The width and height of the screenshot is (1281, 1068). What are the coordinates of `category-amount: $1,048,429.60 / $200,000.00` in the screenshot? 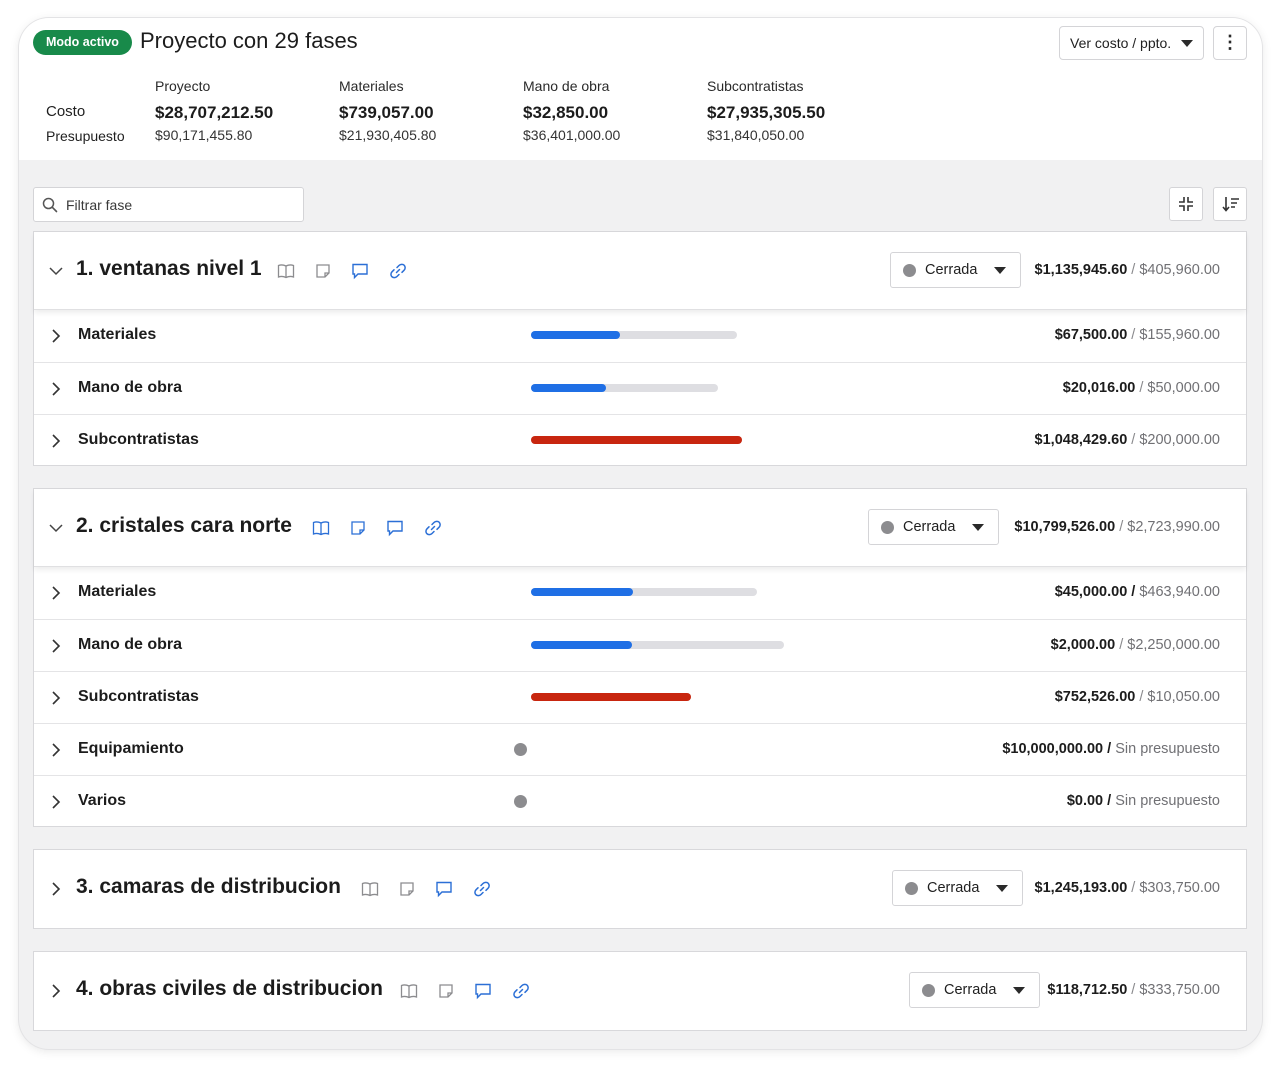 It's located at (1127, 440).